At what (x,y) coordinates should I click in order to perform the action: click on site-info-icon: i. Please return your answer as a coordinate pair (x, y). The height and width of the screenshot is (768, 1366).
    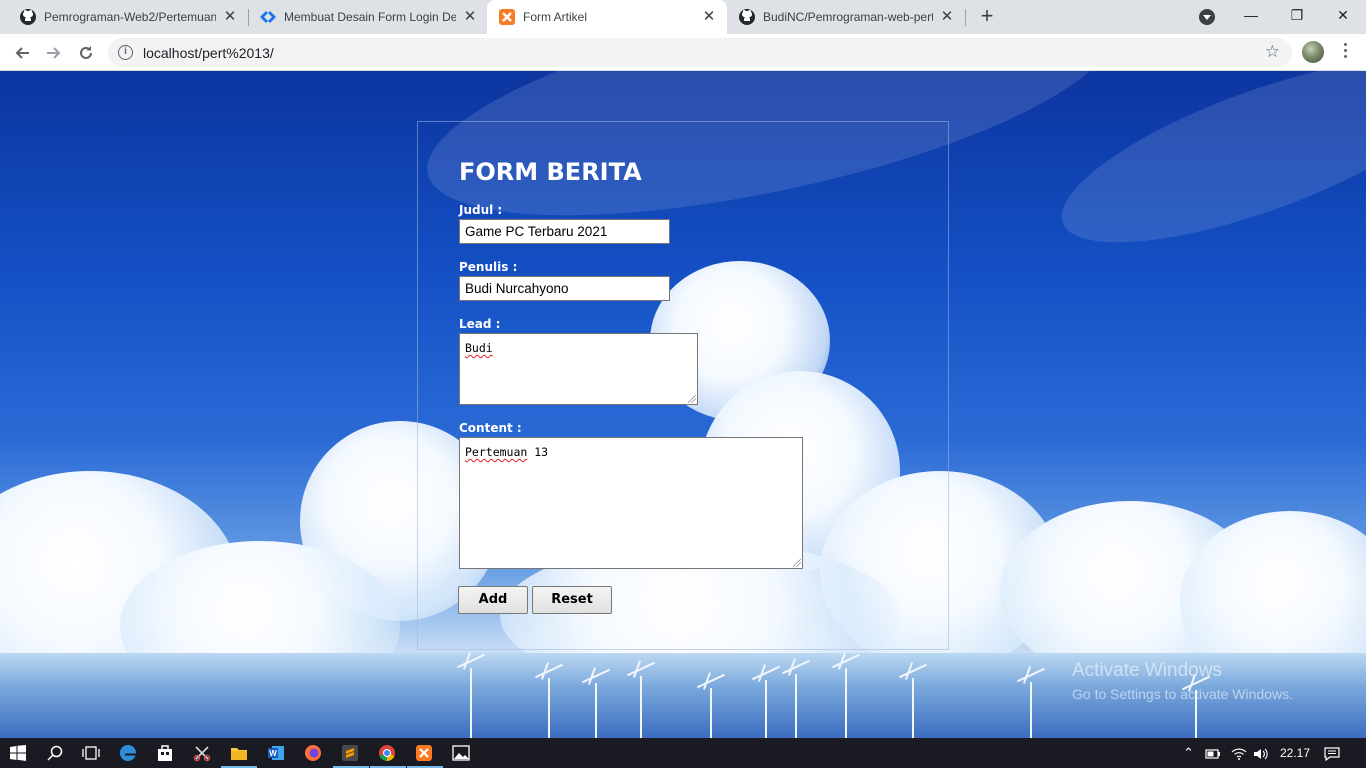
    Looking at the image, I should click on (125, 52).